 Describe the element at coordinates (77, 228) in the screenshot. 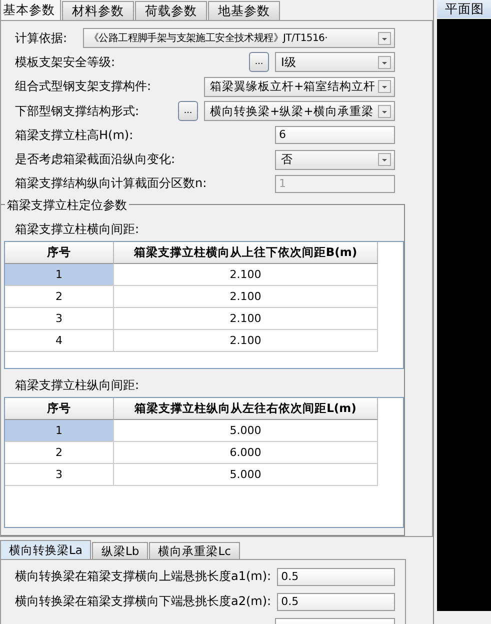

I see `table-label: 箱梁支撑立柱横向间距:` at that location.